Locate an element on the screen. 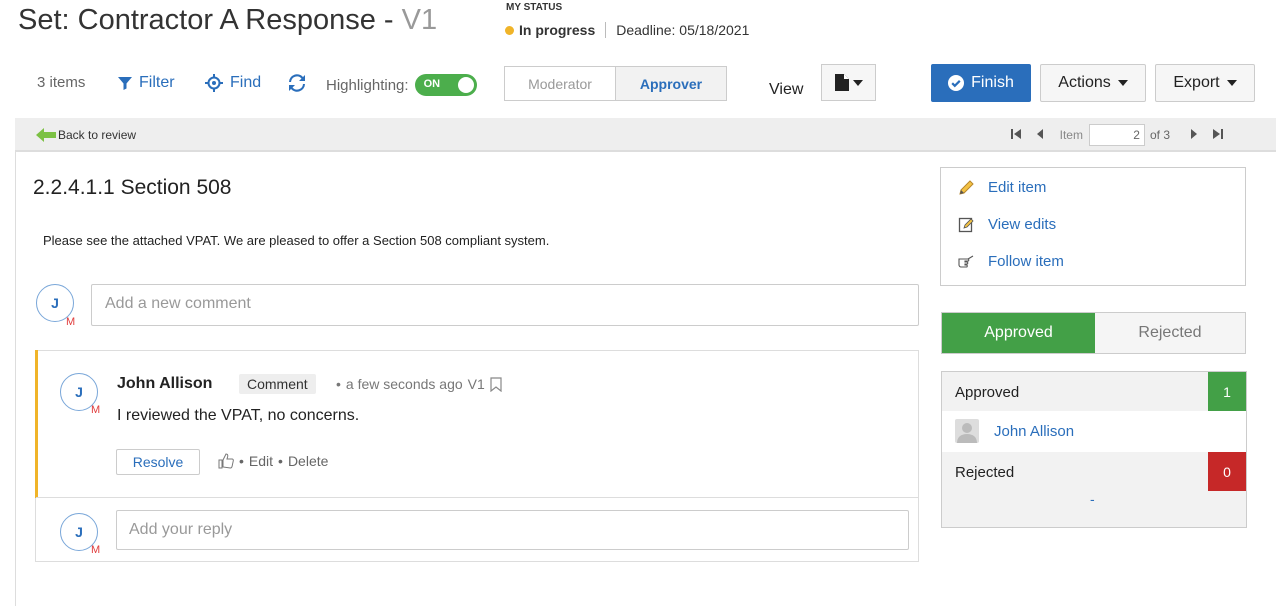  content-left-border is located at coordinates (15, 379).